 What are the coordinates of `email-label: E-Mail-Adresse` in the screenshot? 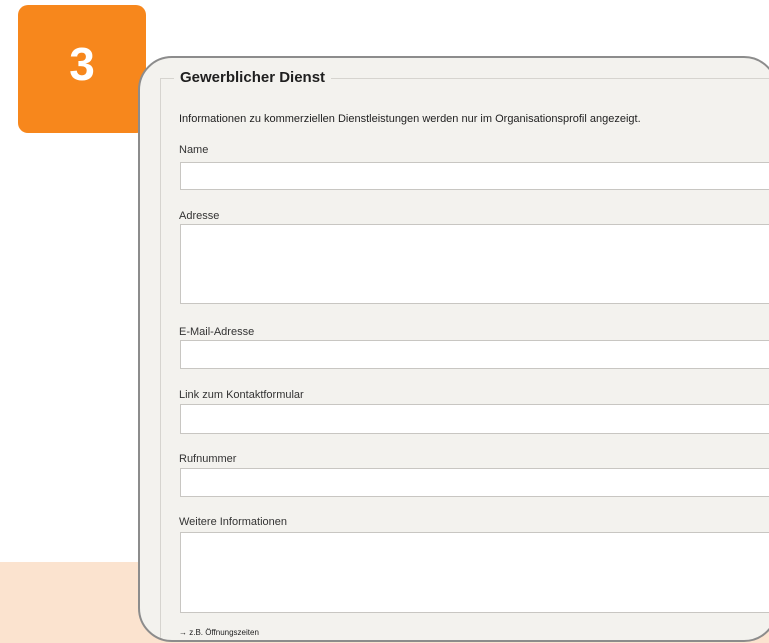 It's located at (217, 332).